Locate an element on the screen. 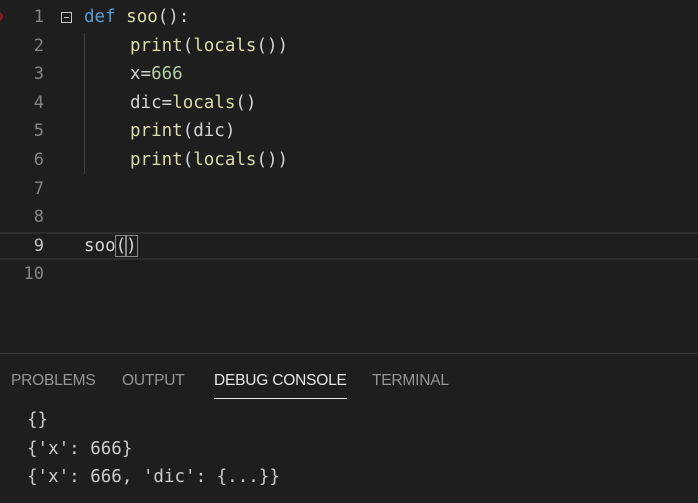 This screenshot has height=503, width=698. code-line: 7 is located at coordinates (349, 189).